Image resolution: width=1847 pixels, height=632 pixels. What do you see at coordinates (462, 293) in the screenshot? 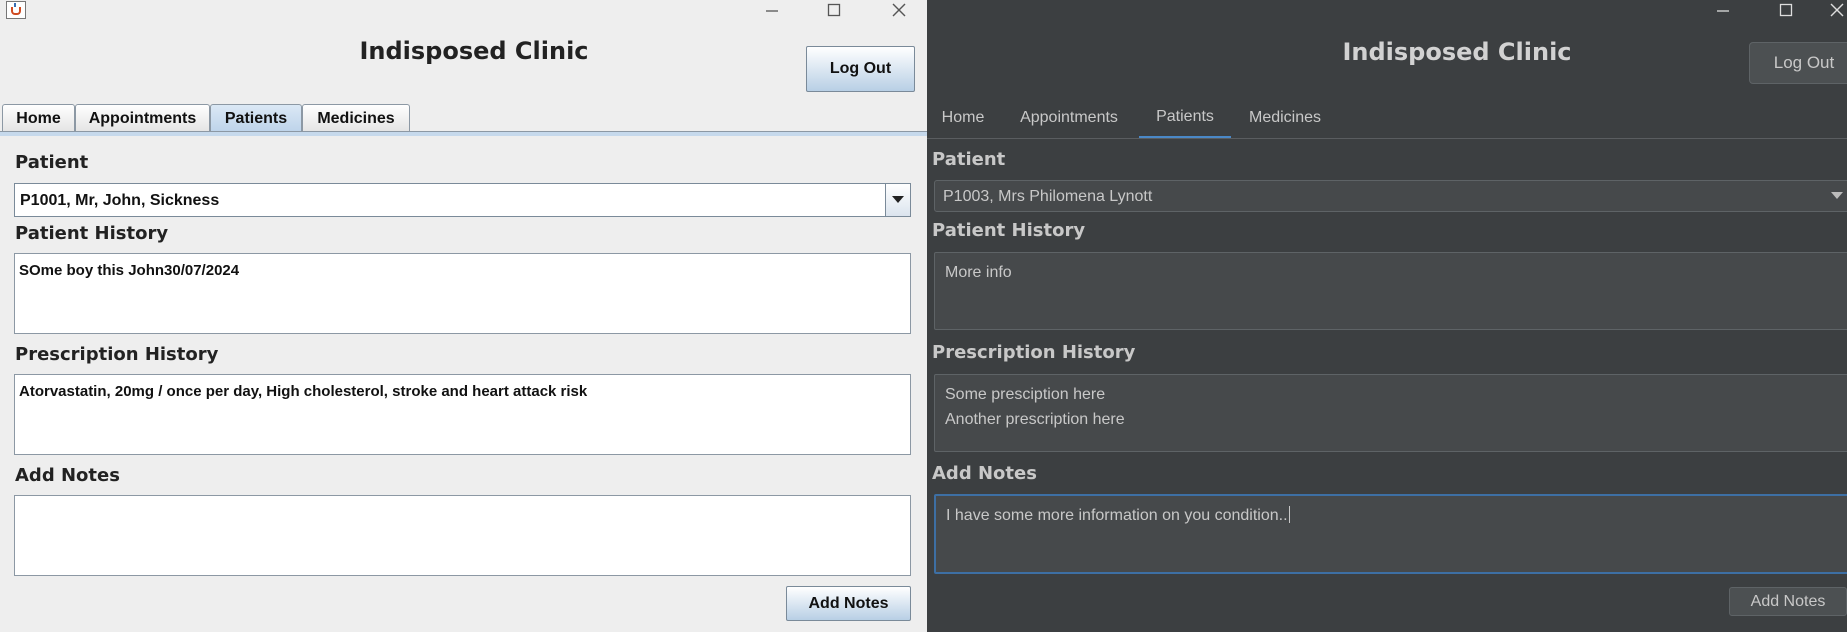
I see `patient-history-textarea: SOme boy this John30/07/2024` at bounding box center [462, 293].